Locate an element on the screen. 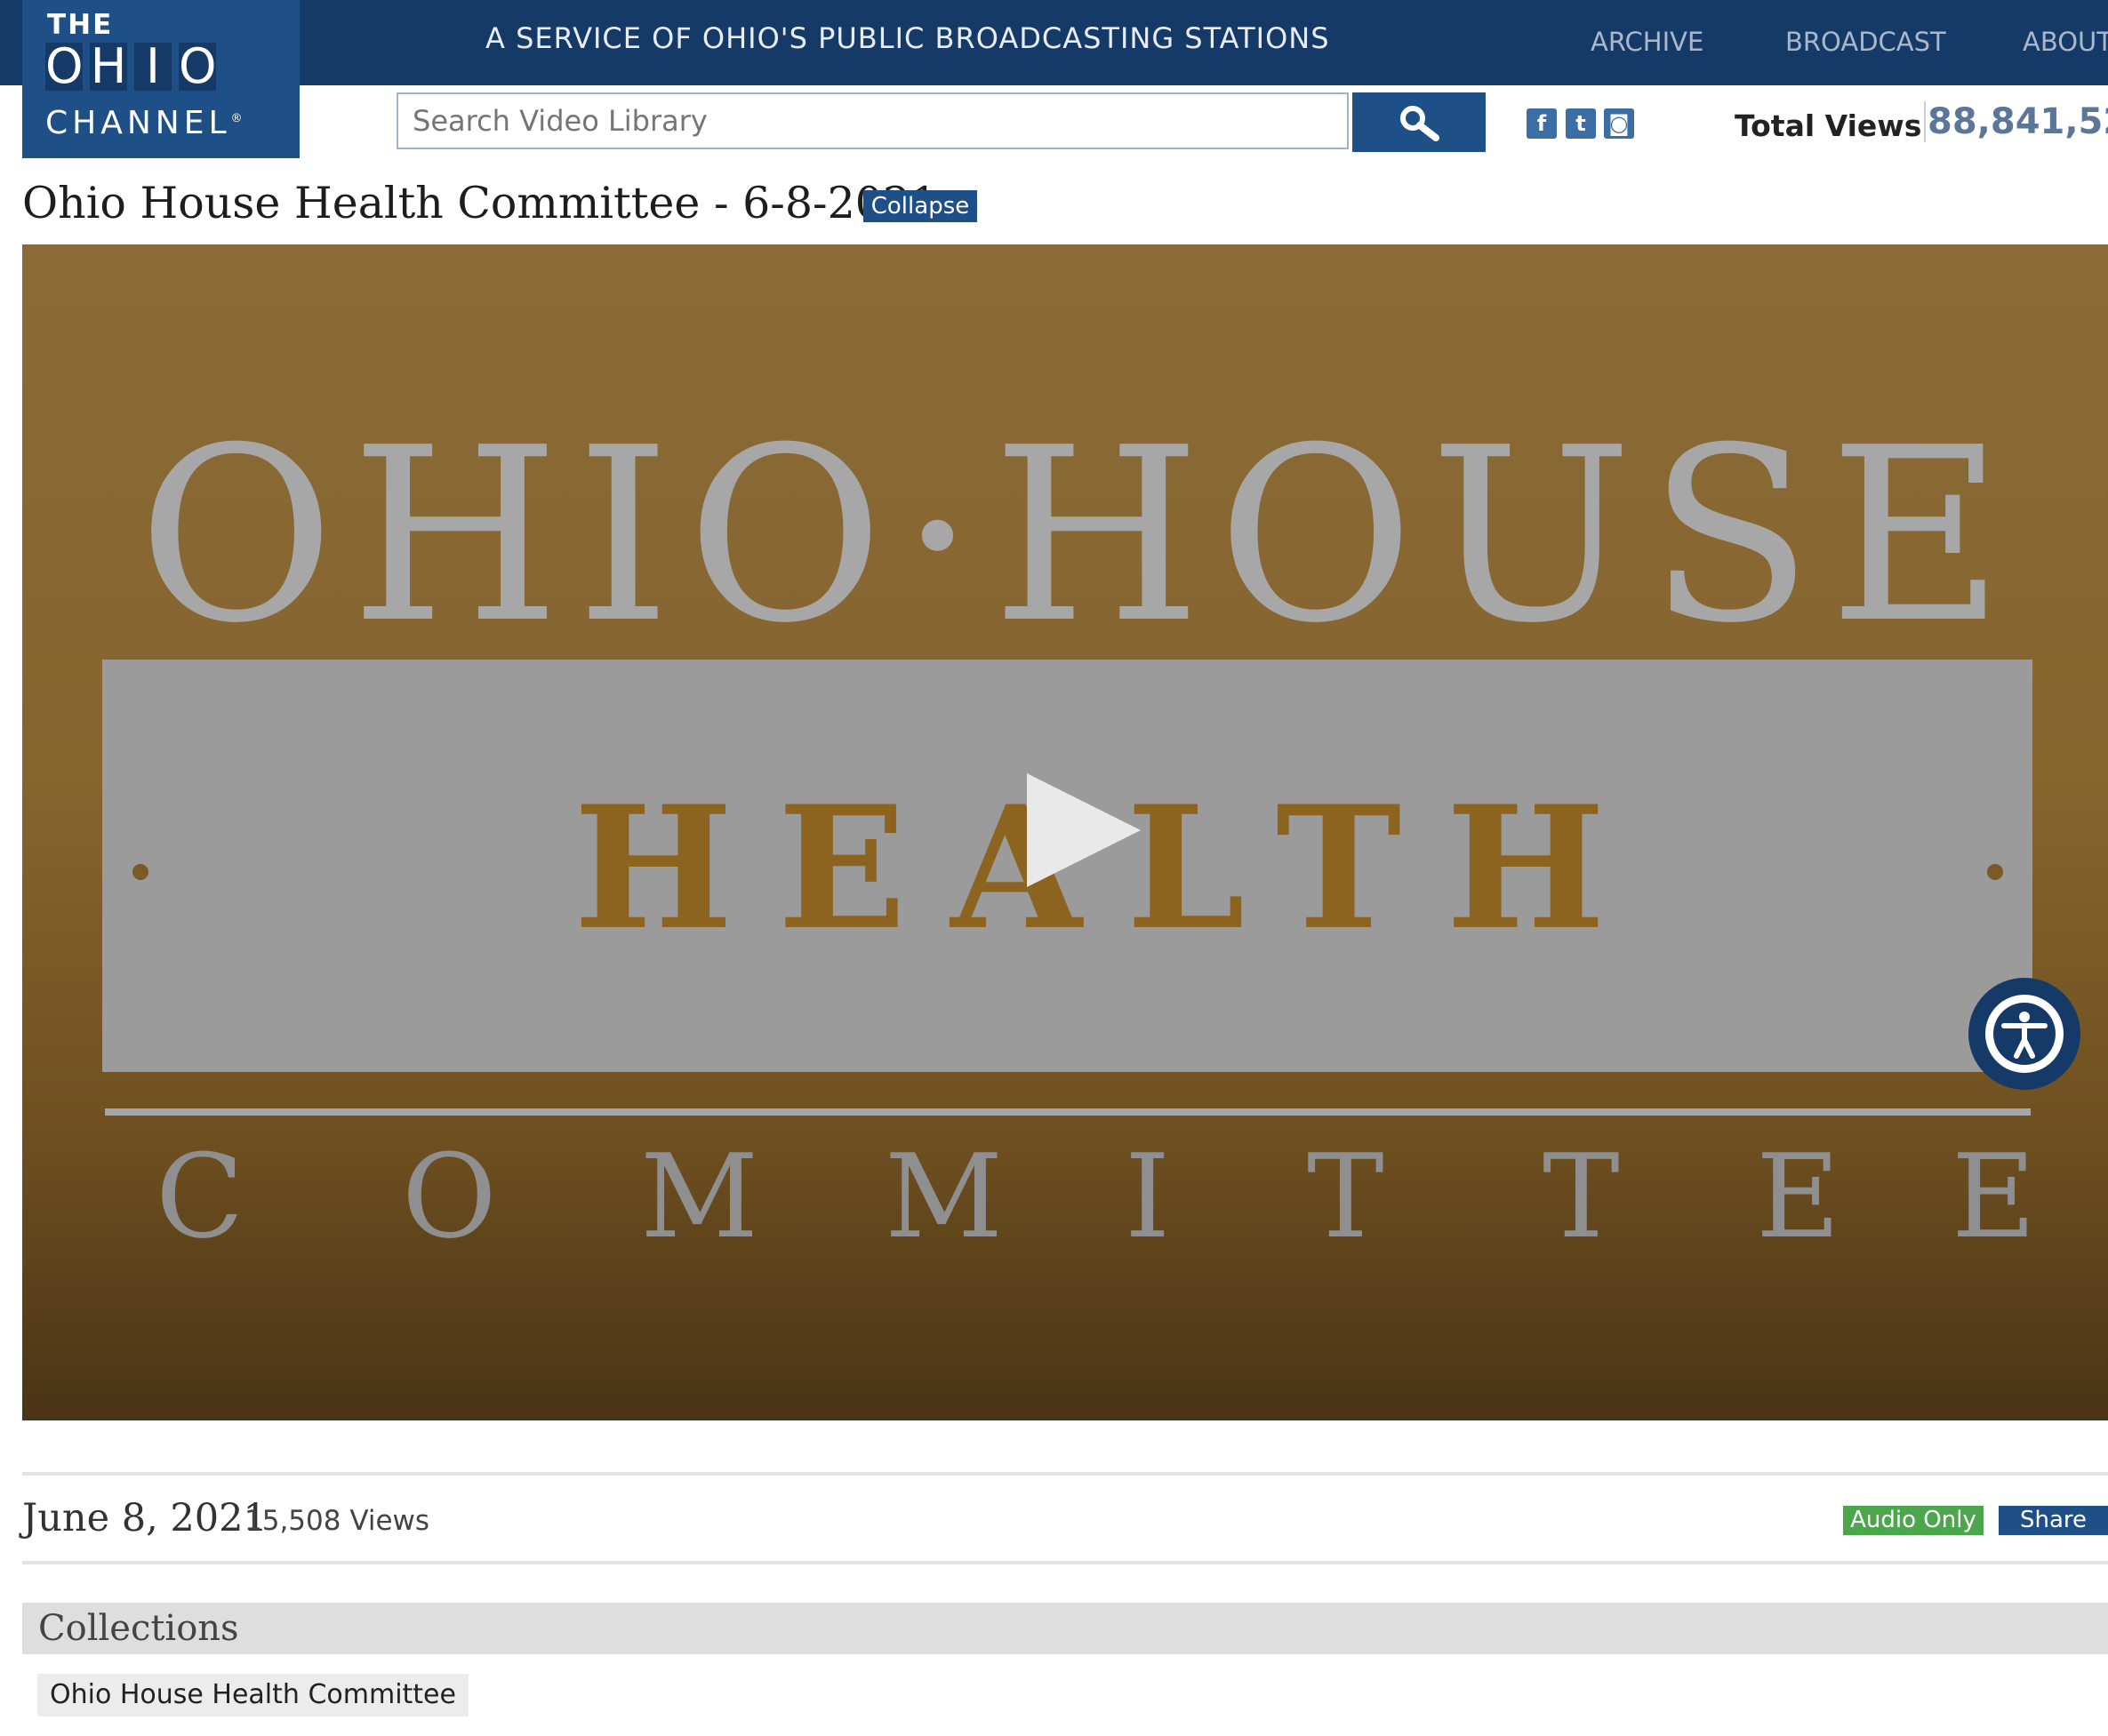  total-views-label: Total Views is located at coordinates (1828, 125).